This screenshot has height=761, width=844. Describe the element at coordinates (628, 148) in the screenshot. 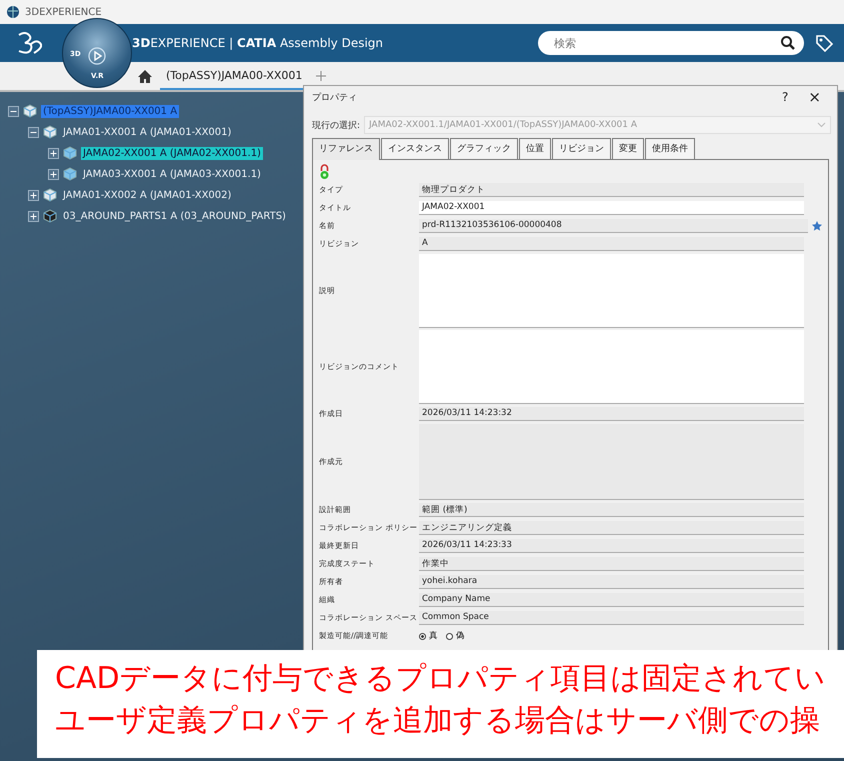

I see `property-tab: 変更` at that location.